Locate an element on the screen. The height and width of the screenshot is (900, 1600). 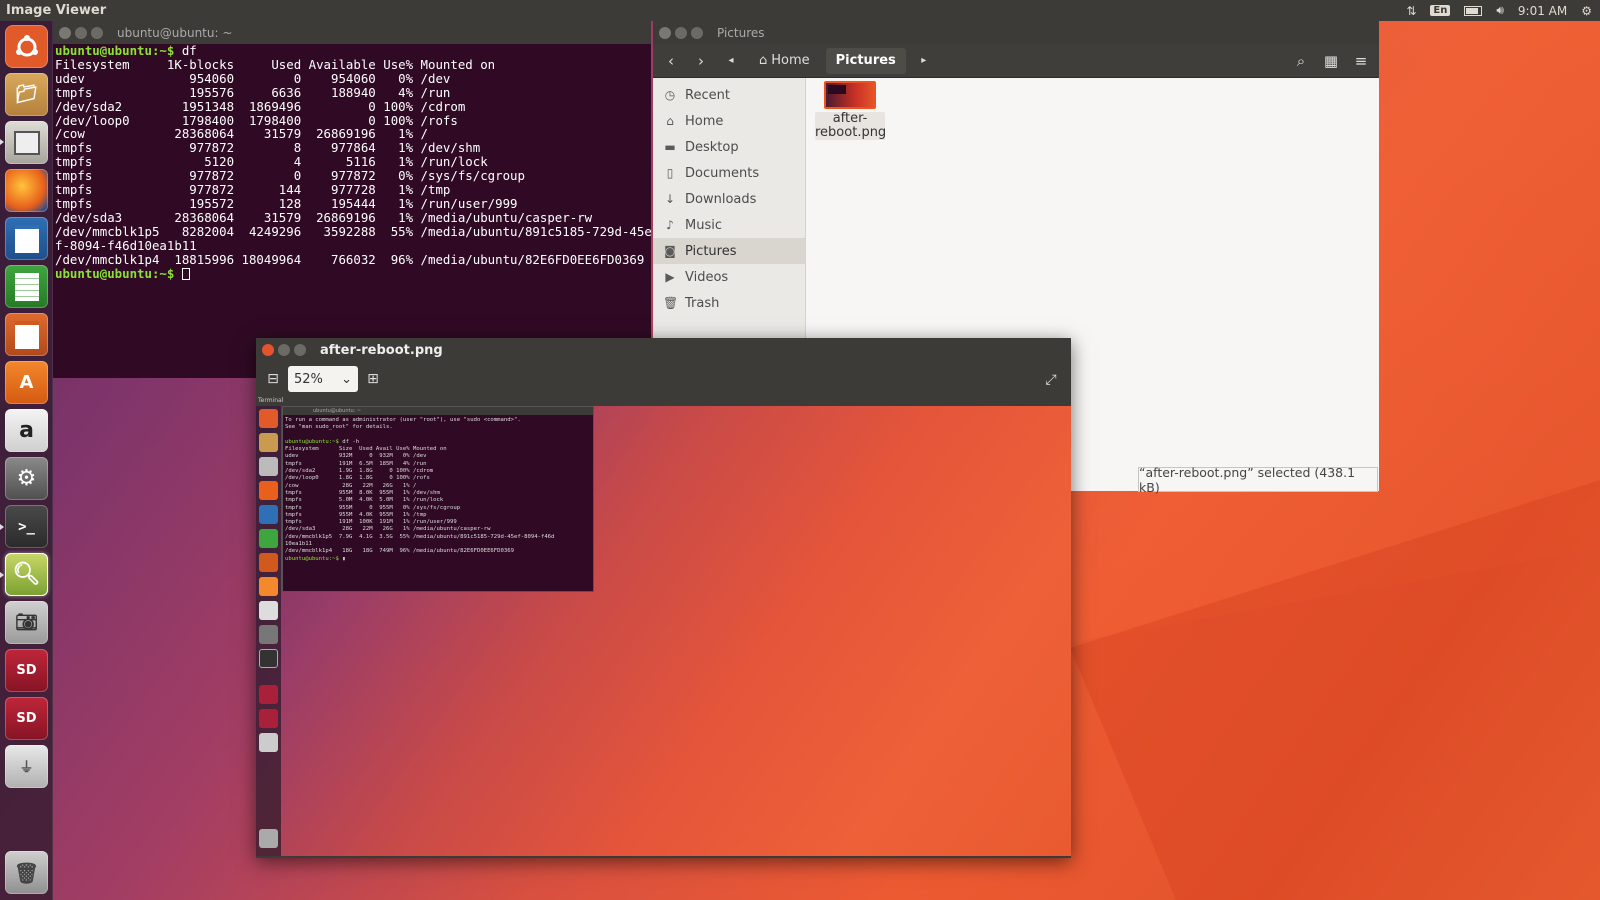
download-icon: ↓ is located at coordinates (670, 199).